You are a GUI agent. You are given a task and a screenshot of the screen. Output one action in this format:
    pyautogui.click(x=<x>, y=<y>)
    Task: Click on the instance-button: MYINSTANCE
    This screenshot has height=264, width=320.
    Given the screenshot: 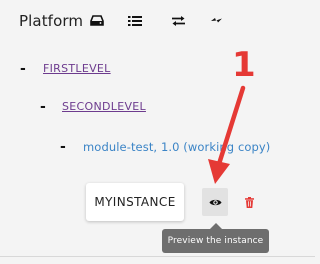 What is the action you would take?
    pyautogui.click(x=135, y=202)
    